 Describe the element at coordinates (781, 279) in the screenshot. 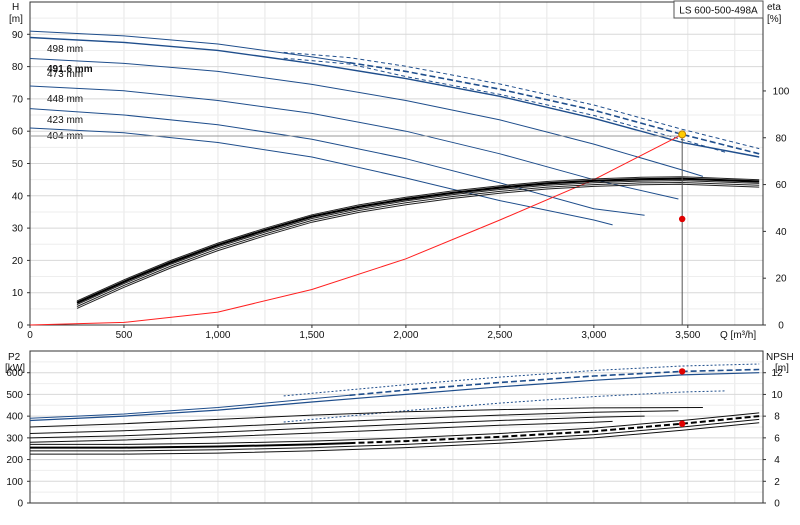

I see `eta-tick-label: 20` at that location.